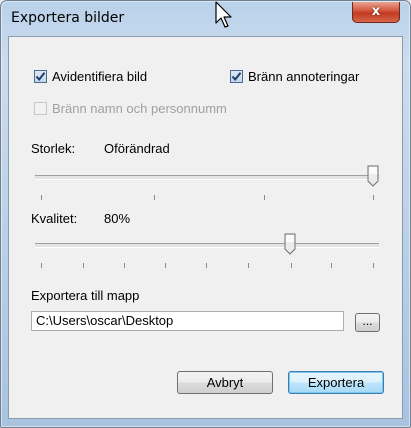  Describe the element at coordinates (137, 148) in the screenshot. I see `size-value: Oförändrad` at that location.